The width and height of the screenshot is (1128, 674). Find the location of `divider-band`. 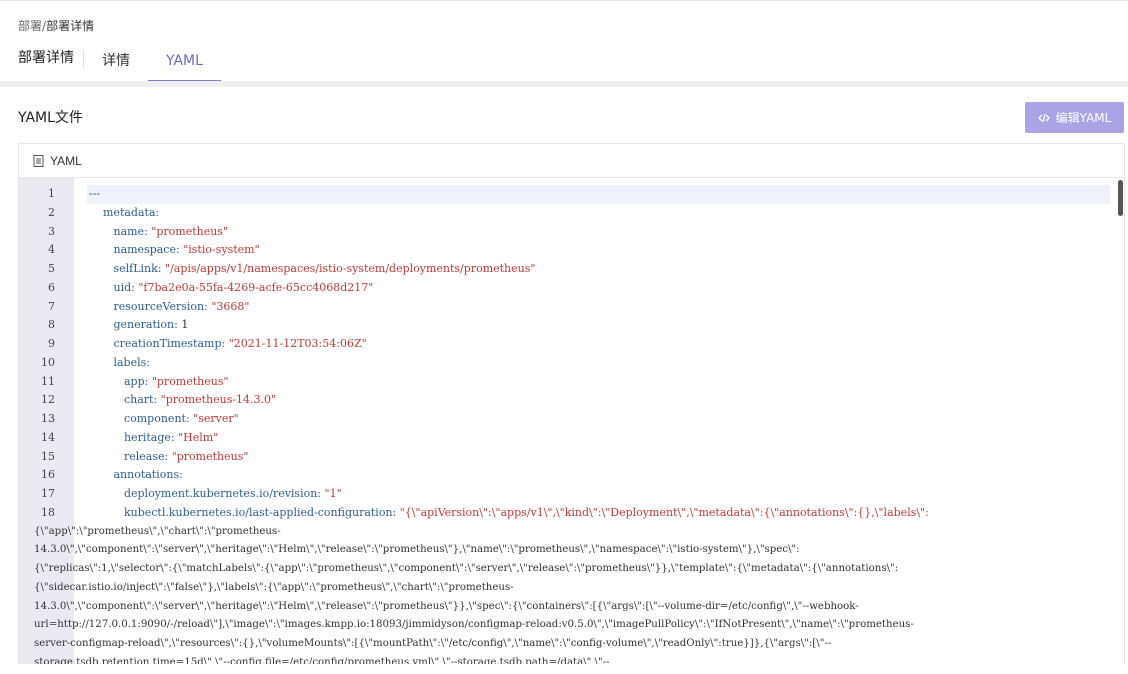

divider-band is located at coordinates (564, 84).